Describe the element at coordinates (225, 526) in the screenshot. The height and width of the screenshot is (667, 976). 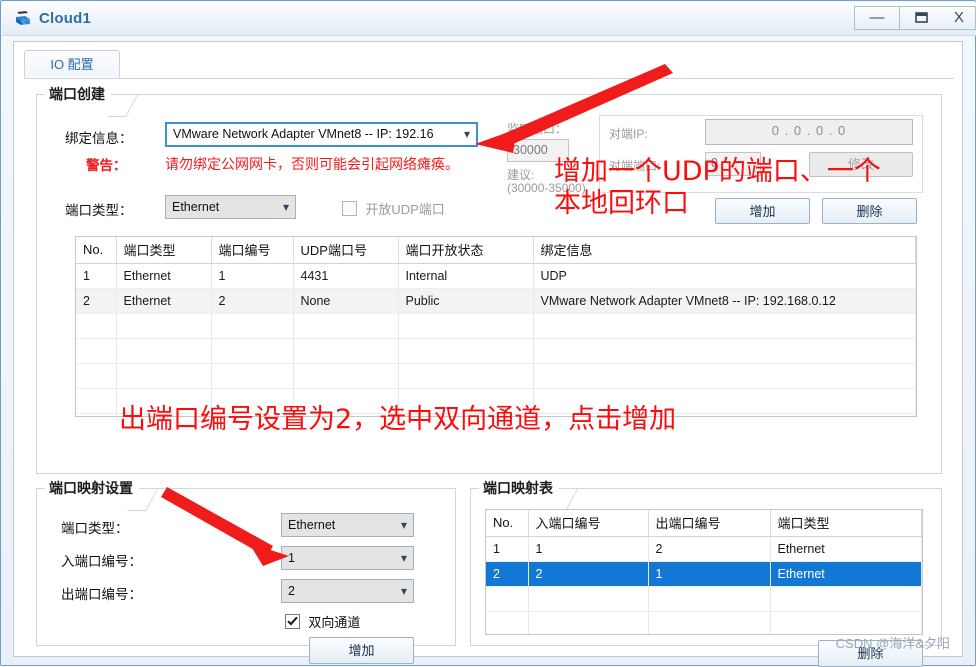
I see `arrow-to-out-port-combo` at that location.